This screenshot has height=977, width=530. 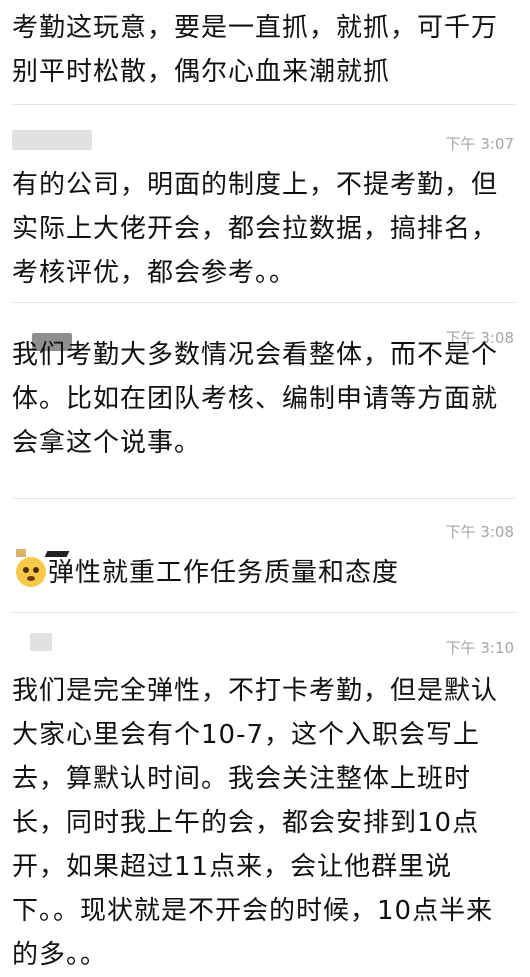 I want to click on message-timestamp: 下午 3:10, so click(x=479, y=648).